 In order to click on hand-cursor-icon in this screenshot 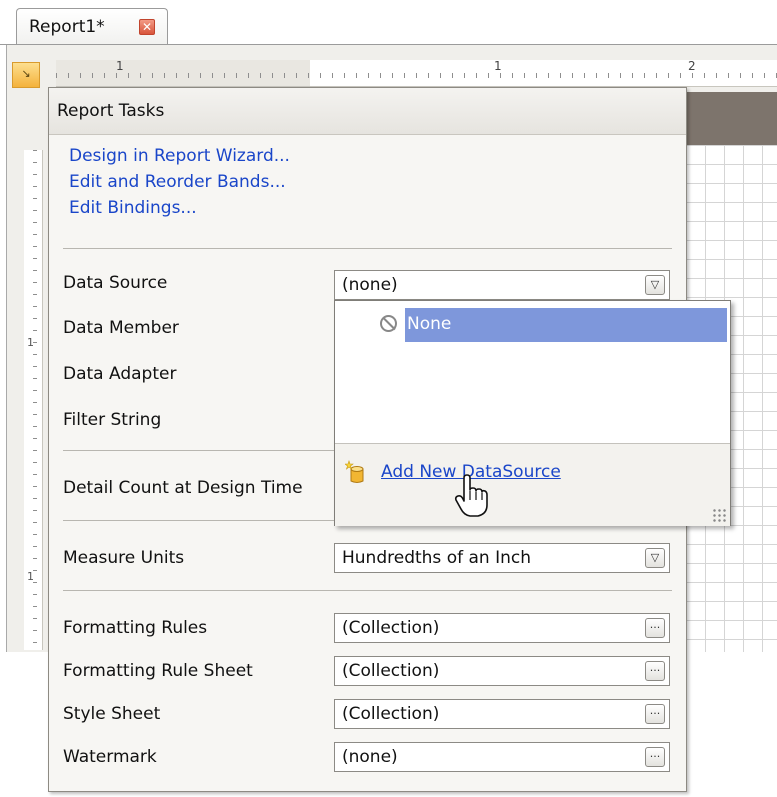, I will do `click(471, 495)`.